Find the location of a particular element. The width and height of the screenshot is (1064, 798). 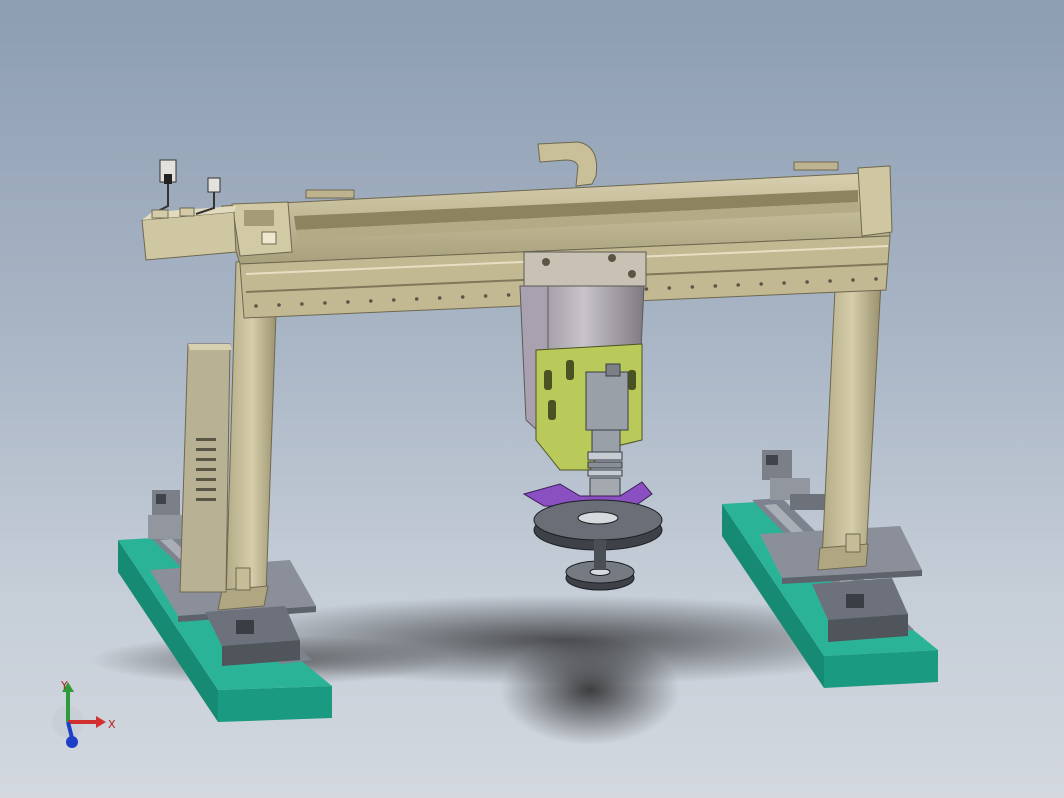

right-column is located at coordinates (850, 417).